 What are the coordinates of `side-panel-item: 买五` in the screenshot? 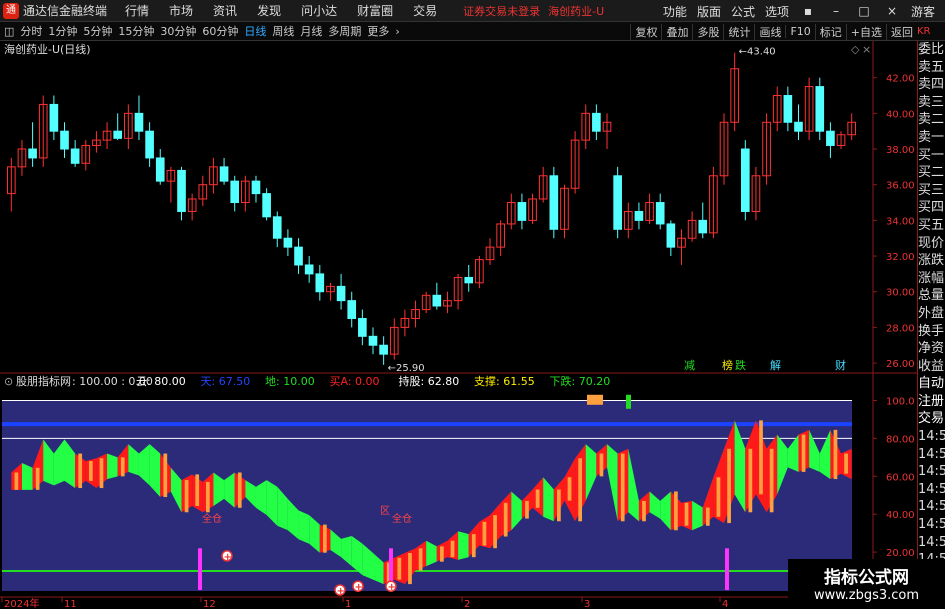 It's located at (931, 225).